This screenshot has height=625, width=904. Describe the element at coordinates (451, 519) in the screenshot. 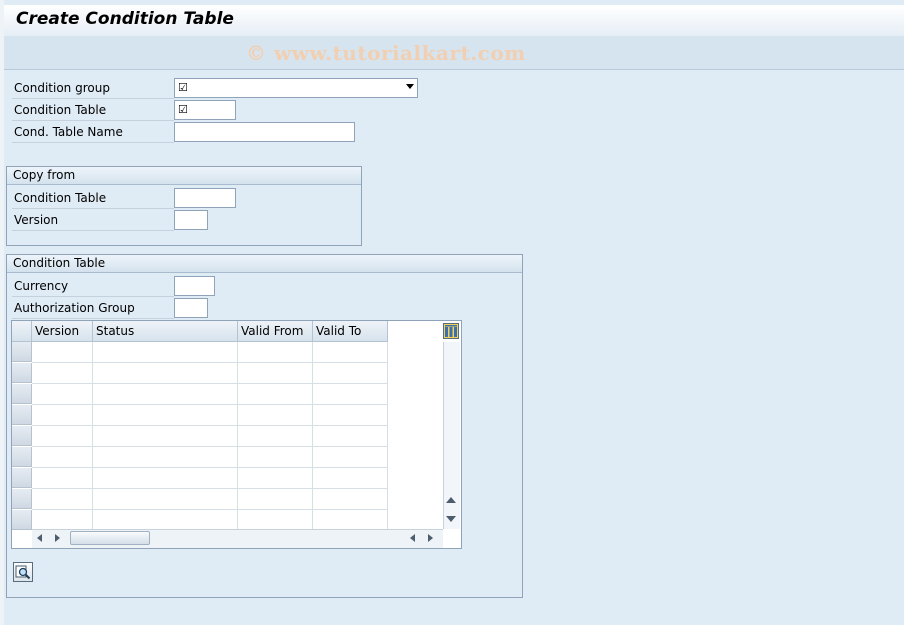

I see `scroll-down-icon` at that location.